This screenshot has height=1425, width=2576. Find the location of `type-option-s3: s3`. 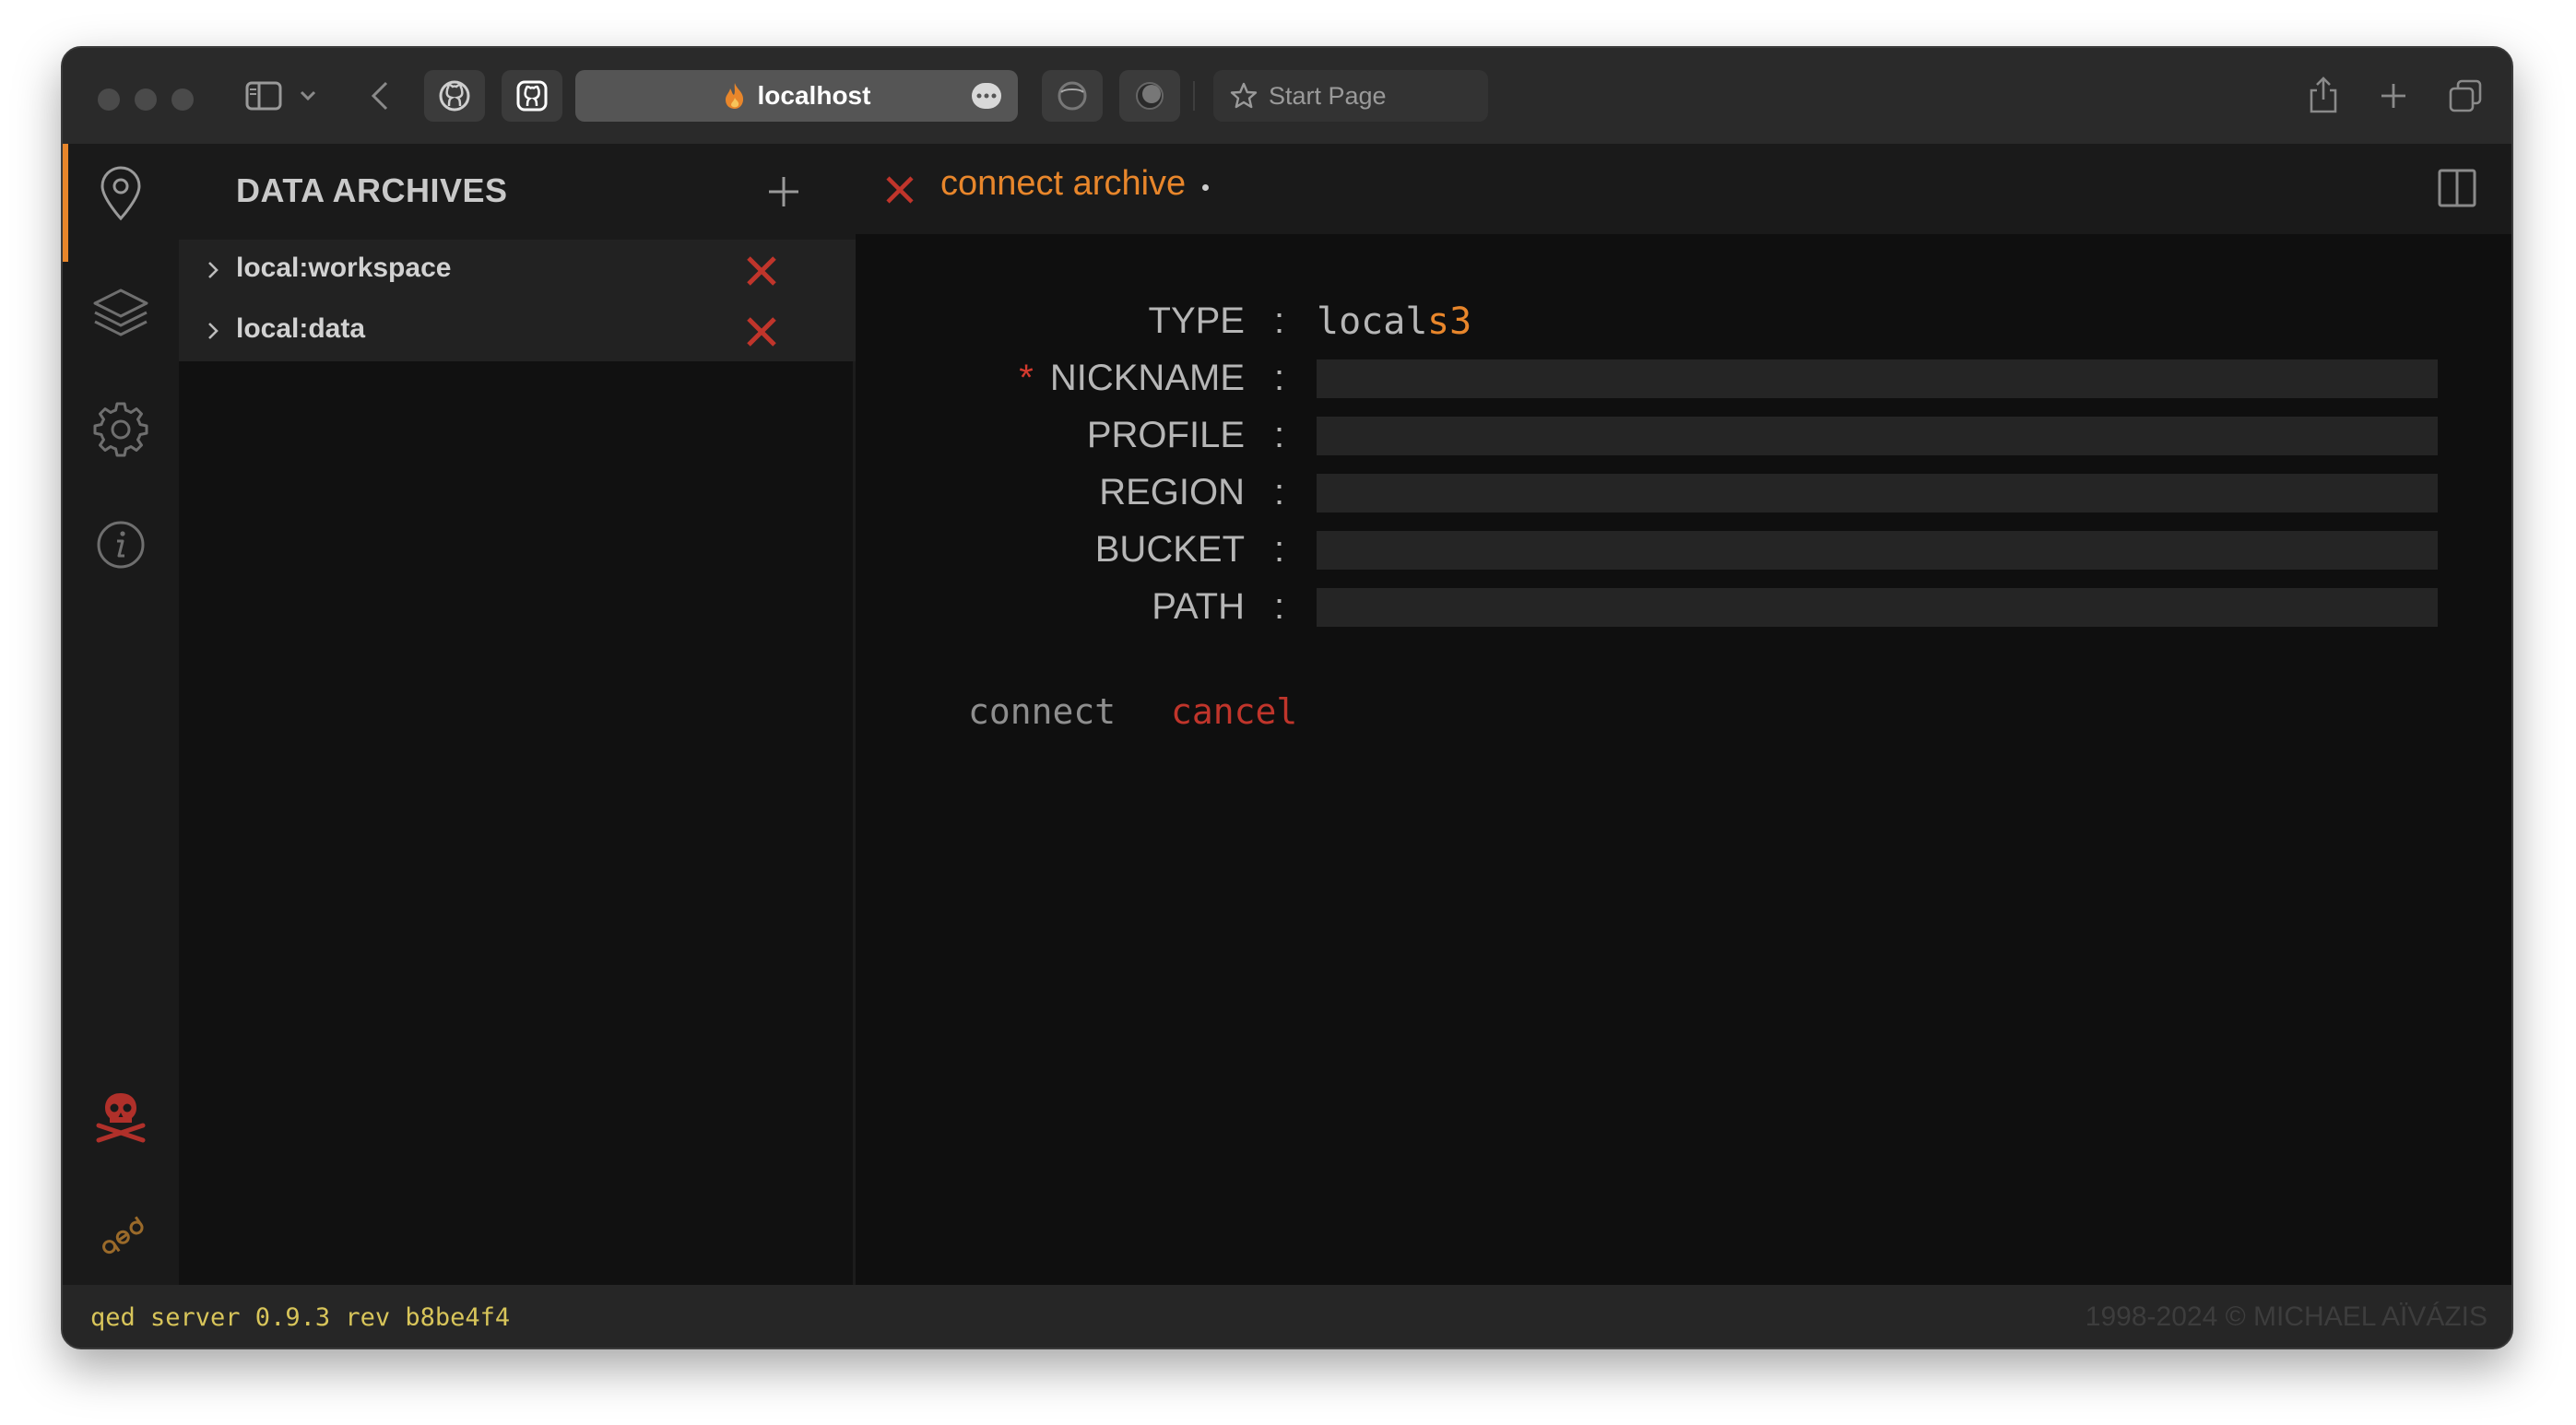

type-option-s3: s3 is located at coordinates (1449, 321).